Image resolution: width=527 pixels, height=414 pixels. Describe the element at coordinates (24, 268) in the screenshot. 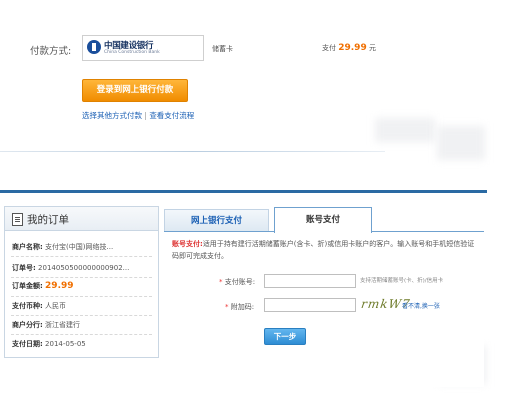

I see `order-number-label: 订单号:` at that location.